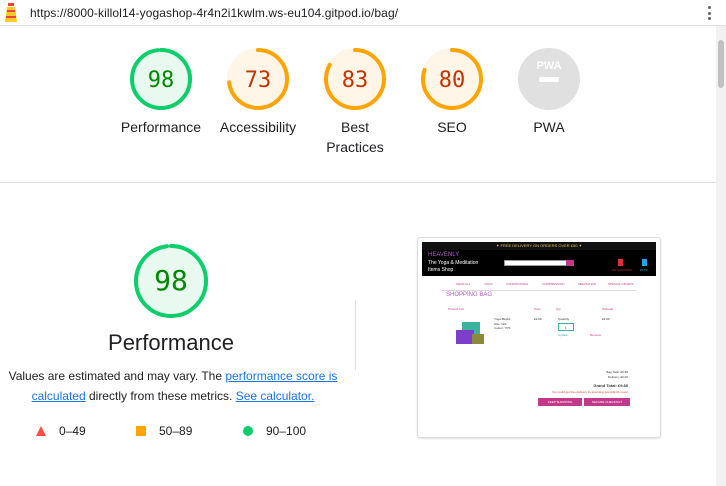  What do you see at coordinates (617, 377) in the screenshot?
I see `shot-delivery-line: Delivery: £0.00` at bounding box center [617, 377].